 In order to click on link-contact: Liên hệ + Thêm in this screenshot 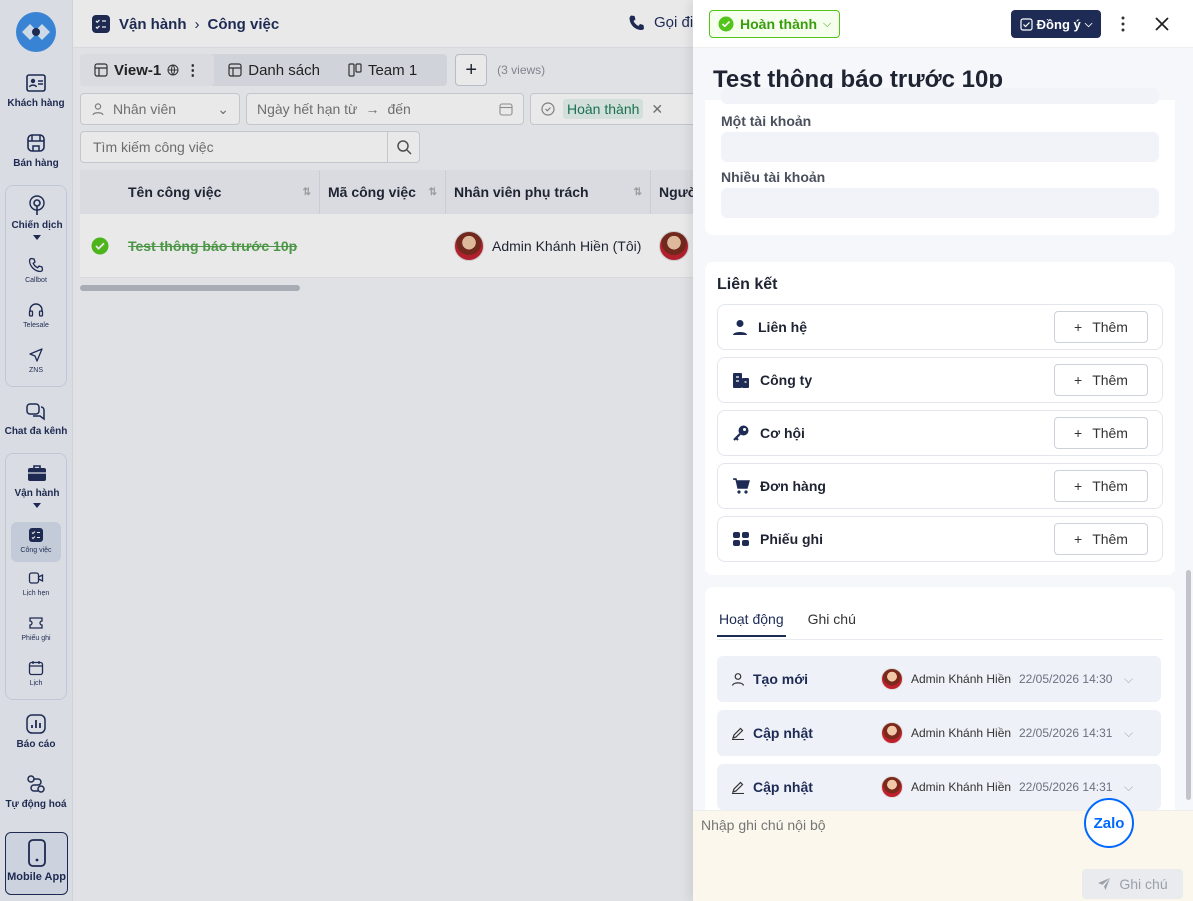, I will do `click(940, 327)`.